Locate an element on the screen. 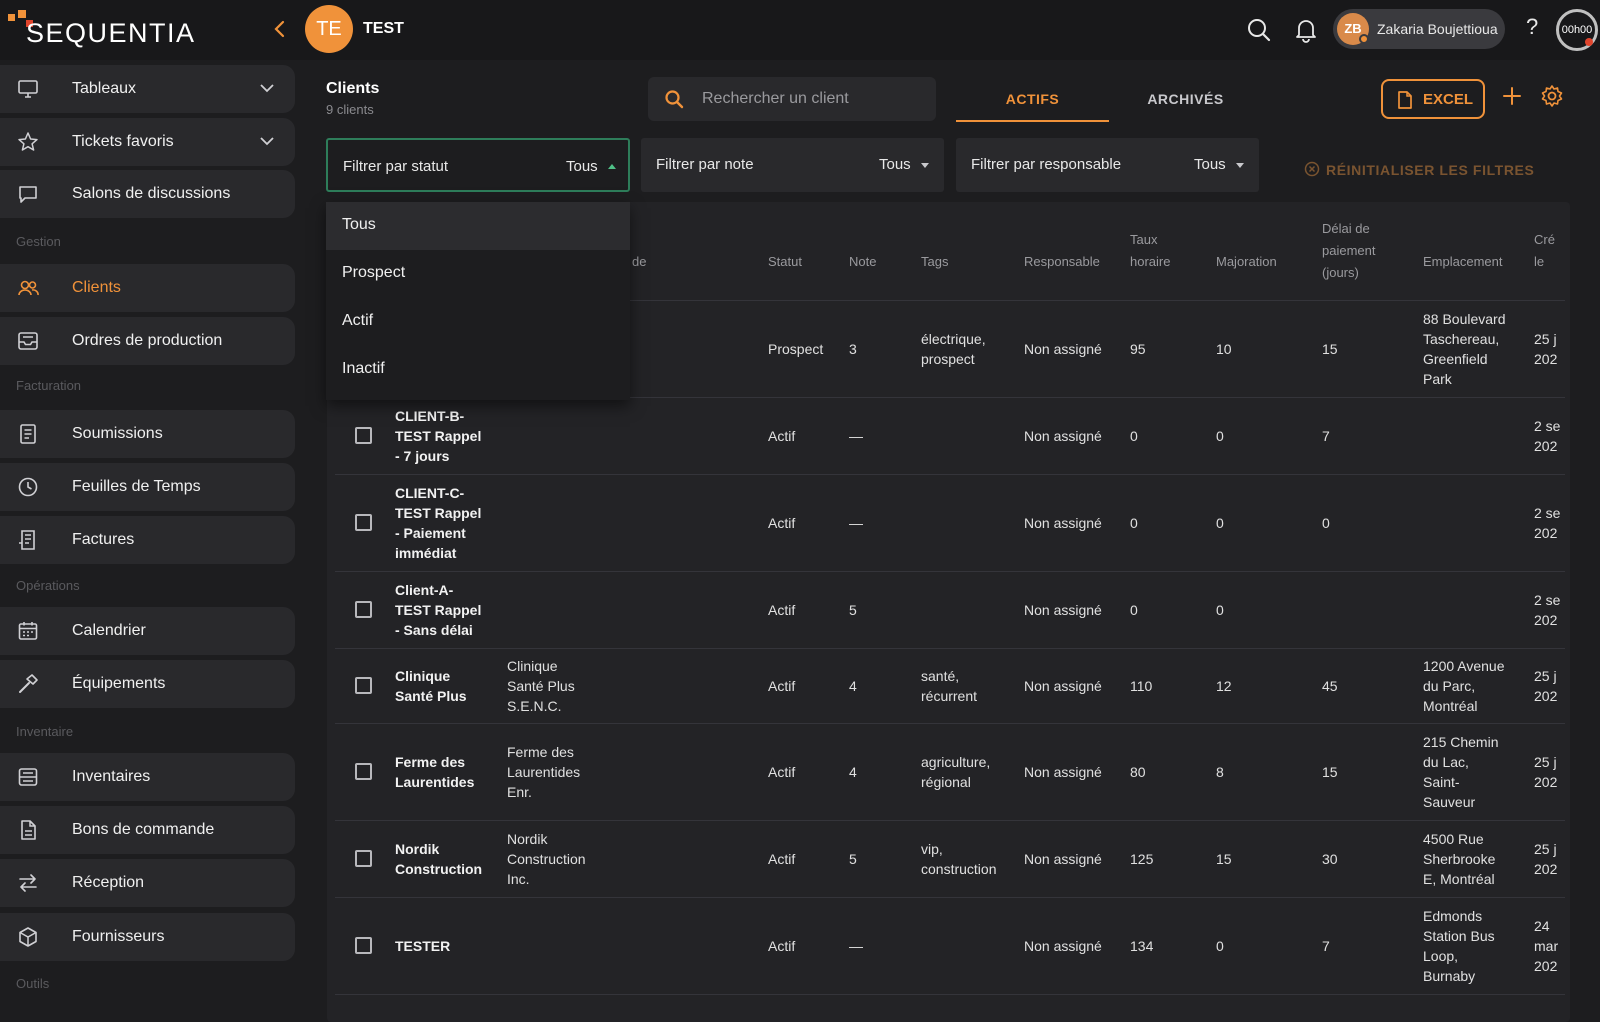 The height and width of the screenshot is (1022, 1600). user-menu: ZB Zakaria Boujettioua is located at coordinates (1419, 29).